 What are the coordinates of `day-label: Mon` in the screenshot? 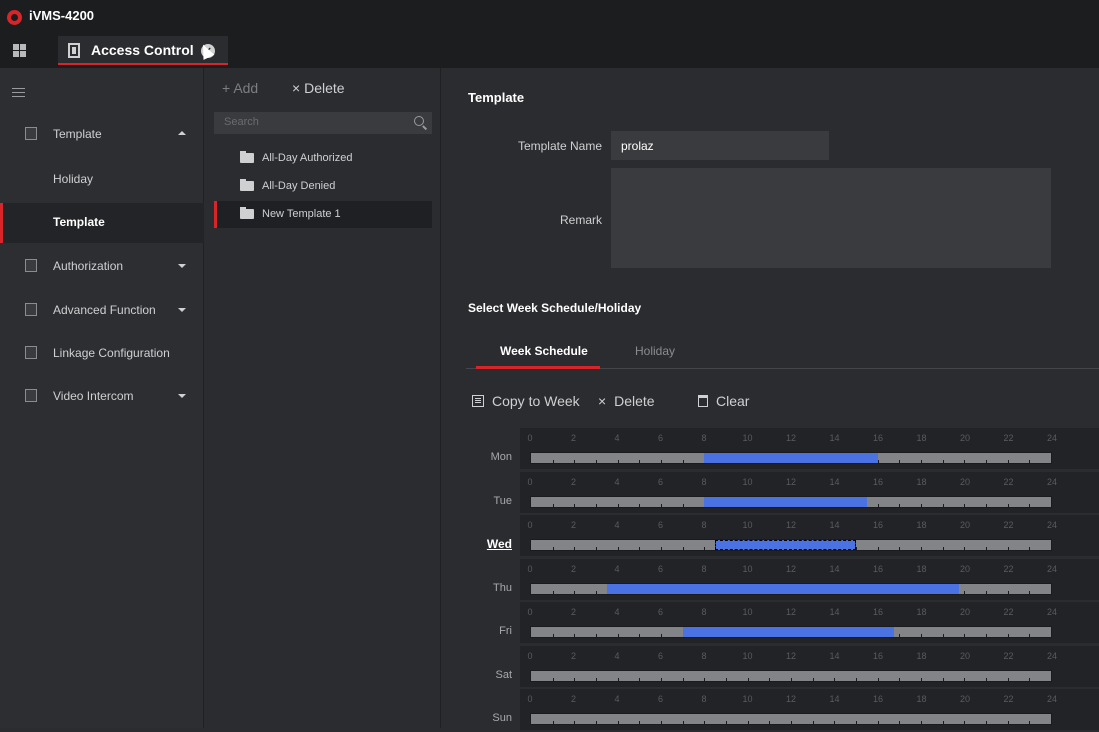 It's located at (492, 457).